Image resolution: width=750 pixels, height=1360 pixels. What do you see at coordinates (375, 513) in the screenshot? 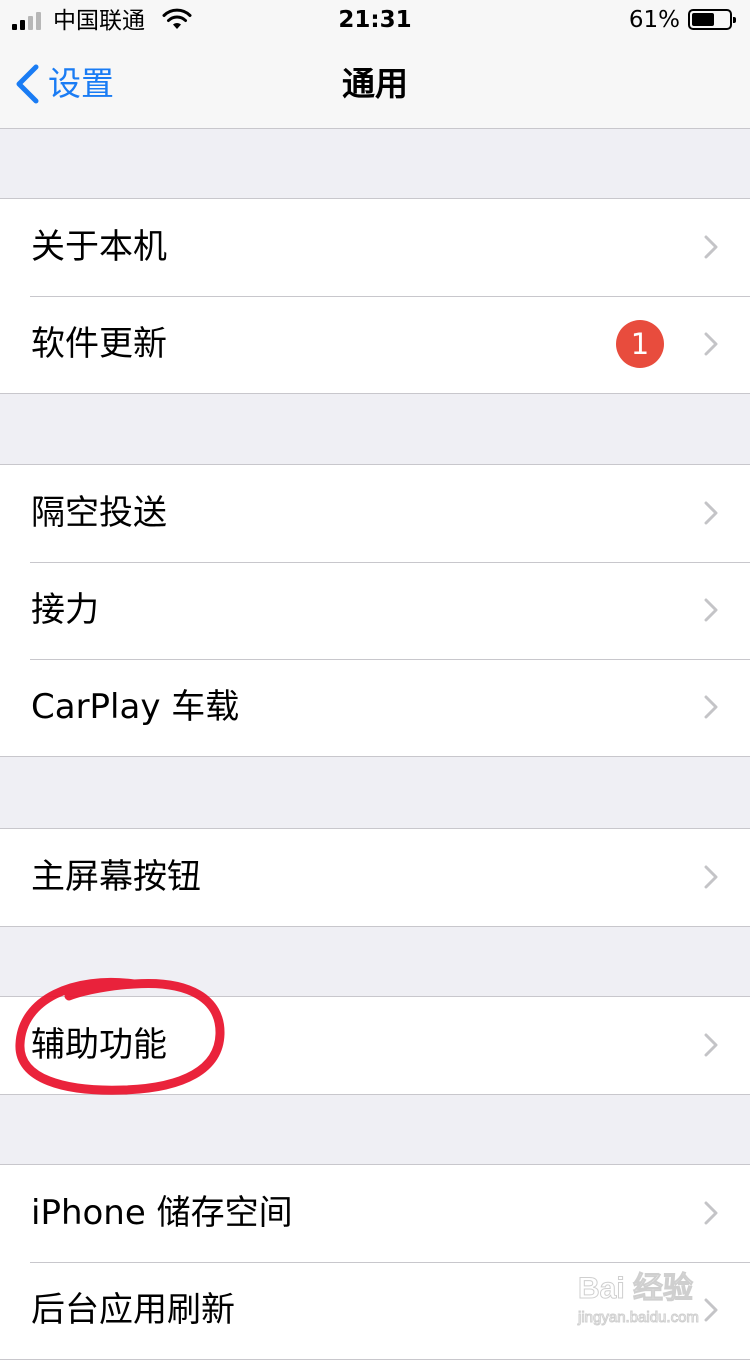
I see `row-airdrop: 隔空投送` at bounding box center [375, 513].